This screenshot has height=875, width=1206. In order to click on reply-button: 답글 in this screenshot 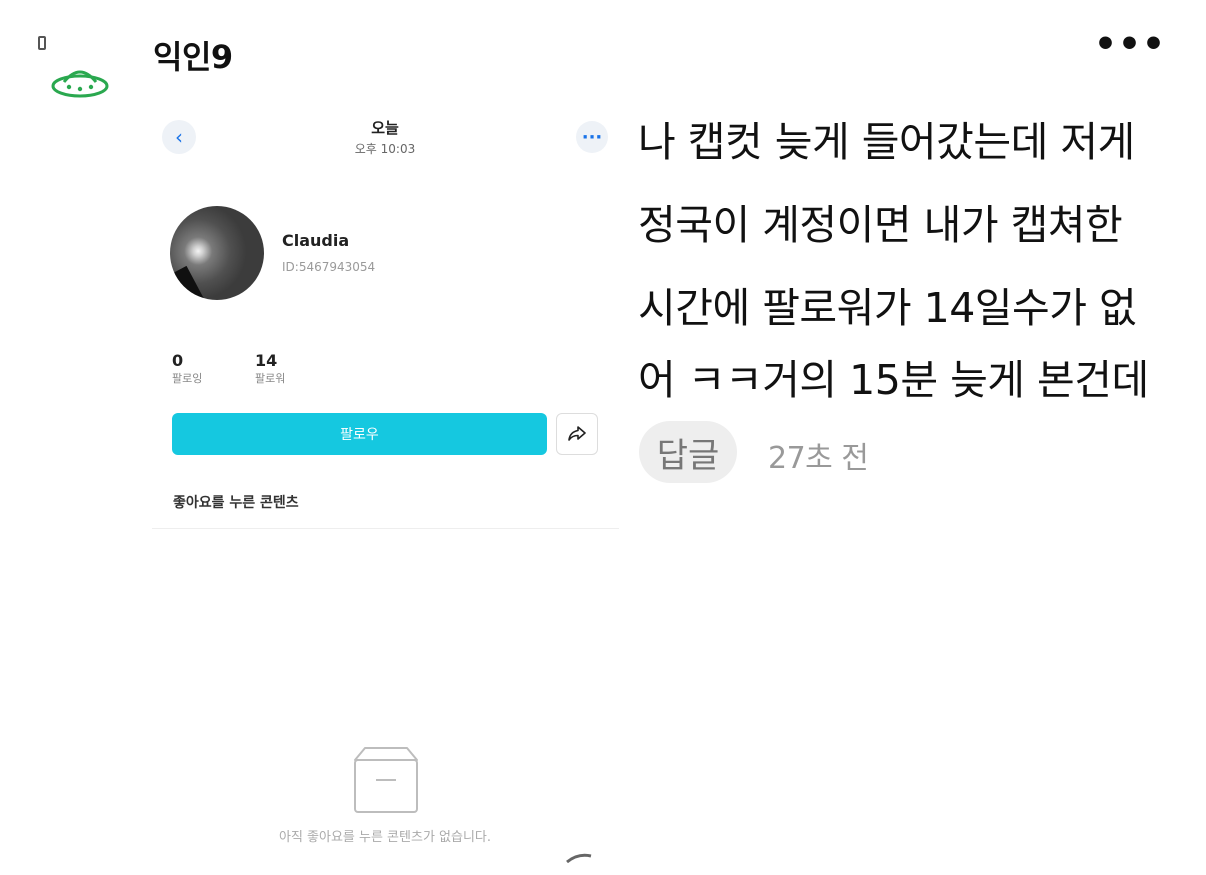, I will do `click(688, 452)`.